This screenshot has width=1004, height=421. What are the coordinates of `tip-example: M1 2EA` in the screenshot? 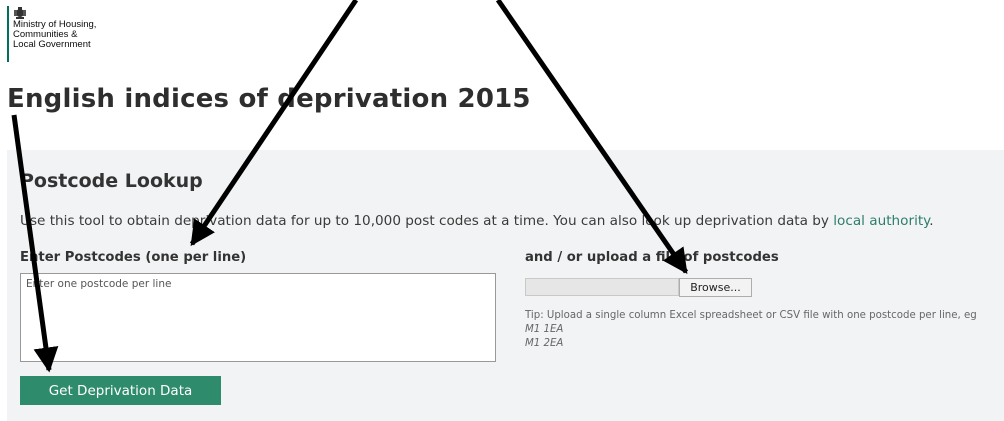 It's located at (544, 343).